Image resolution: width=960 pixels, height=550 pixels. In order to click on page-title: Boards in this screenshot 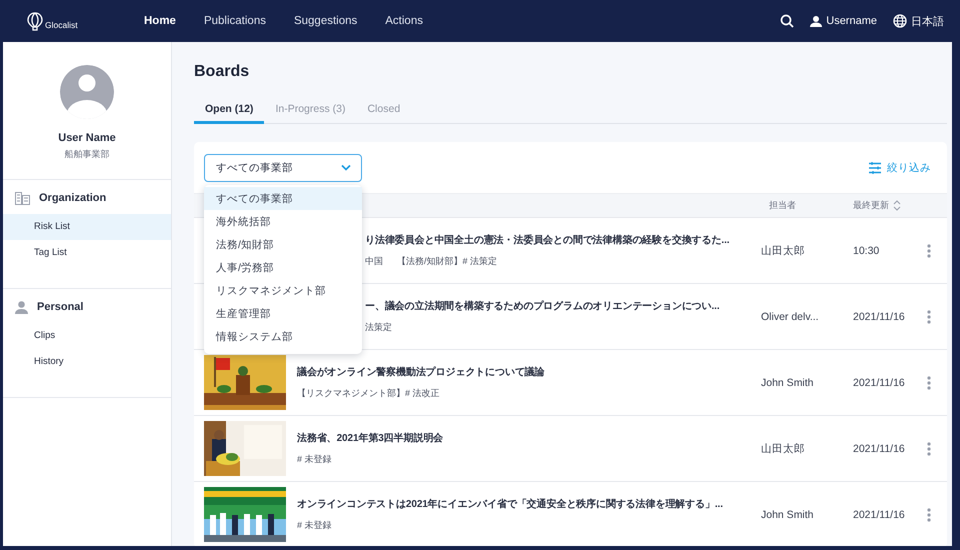, I will do `click(222, 72)`.